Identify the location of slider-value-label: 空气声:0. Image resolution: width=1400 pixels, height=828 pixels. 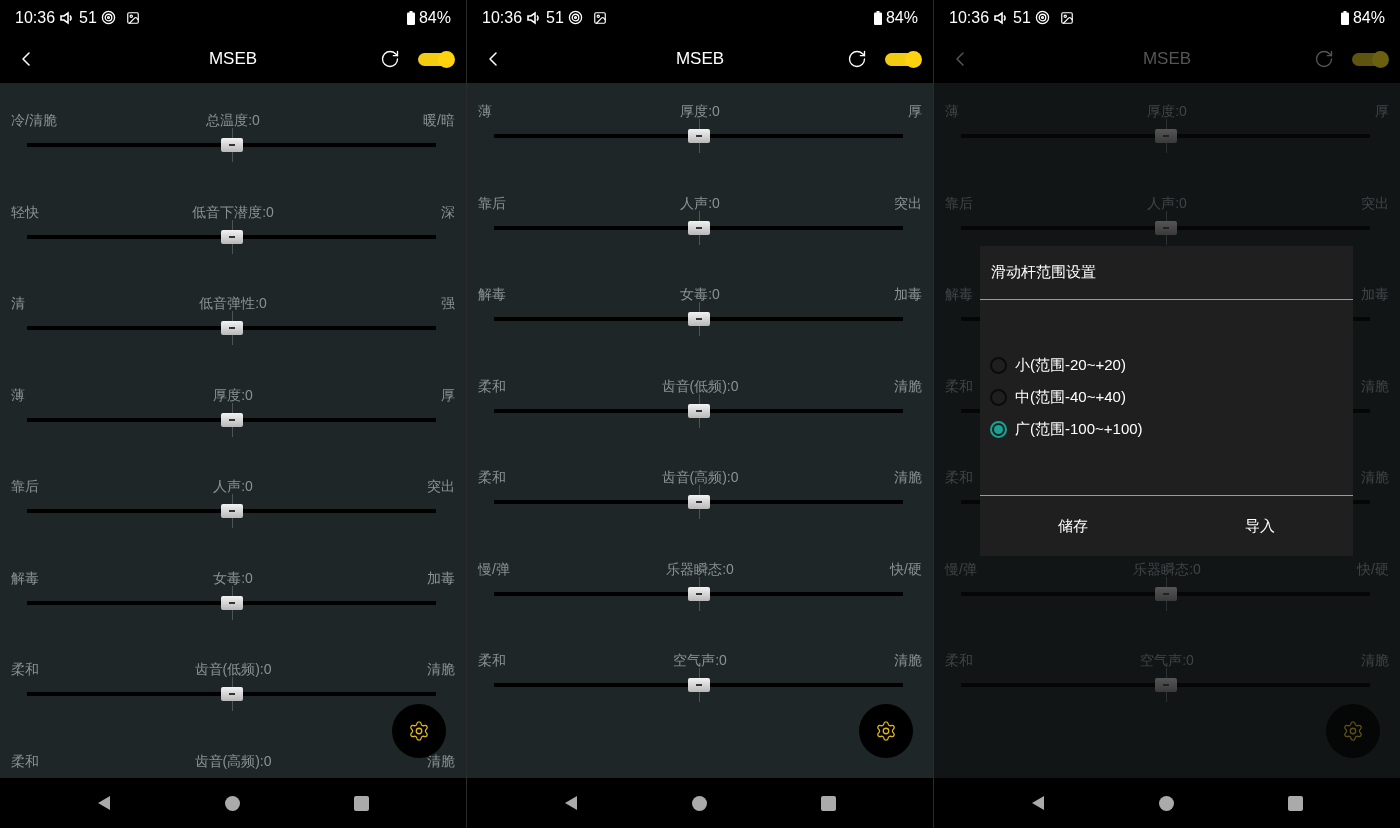
(700, 660).